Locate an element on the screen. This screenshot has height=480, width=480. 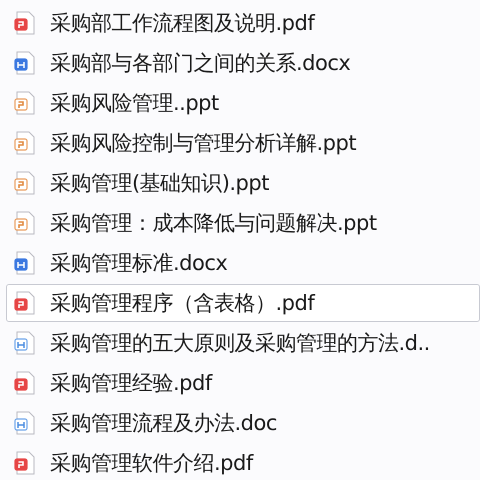
file-name: 采购部与各部门之间的关系.docx is located at coordinates (200, 63).